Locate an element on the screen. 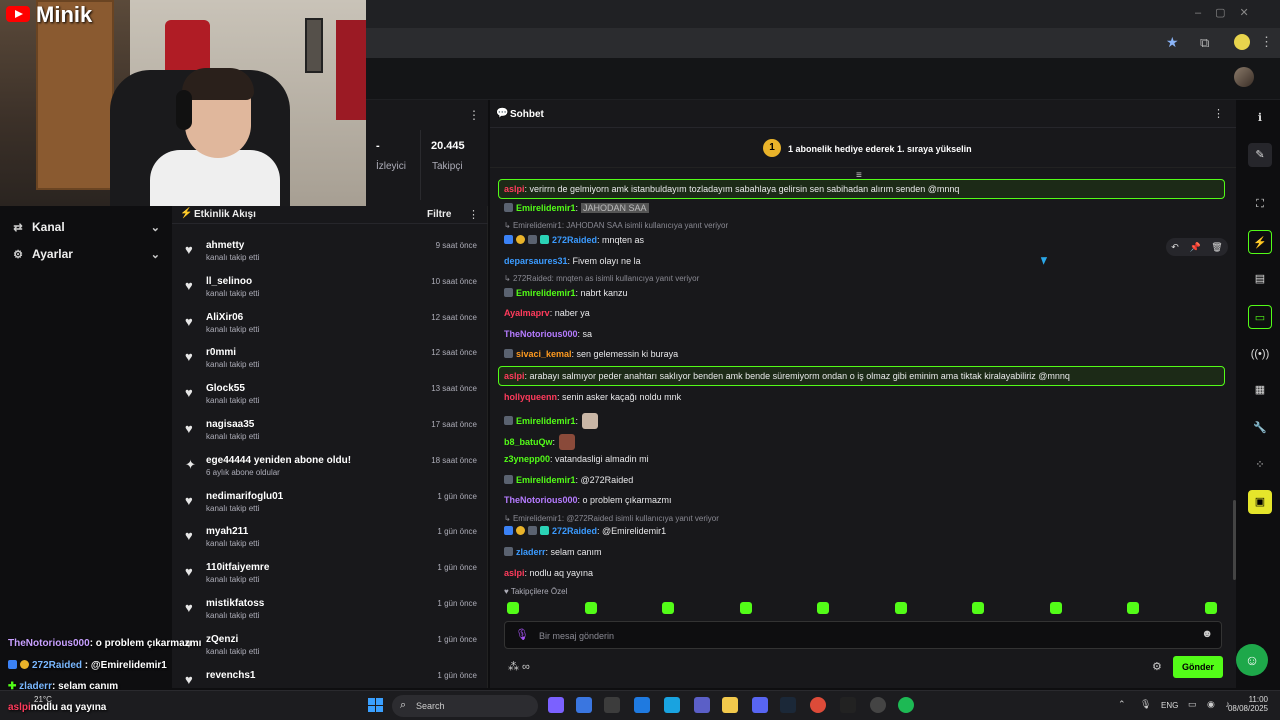 This screenshot has height=720, width=1280. tray-language: ENG is located at coordinates (1169, 705).